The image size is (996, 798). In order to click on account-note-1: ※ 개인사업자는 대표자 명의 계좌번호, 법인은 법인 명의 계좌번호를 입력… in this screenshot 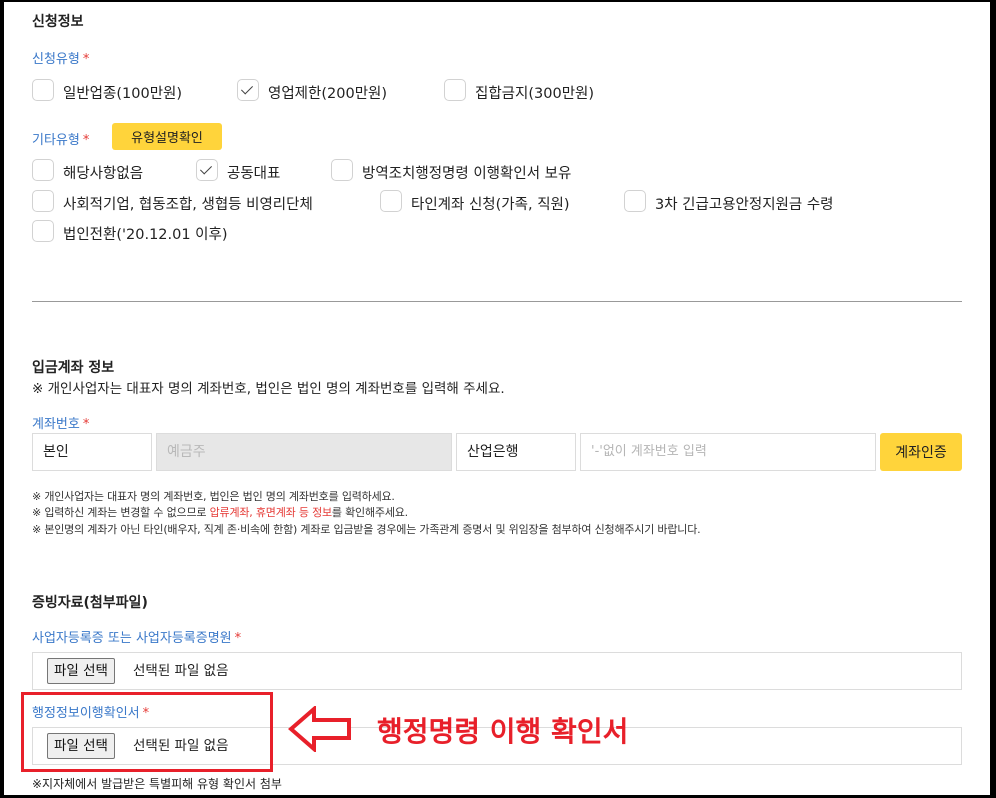, I will do `click(213, 496)`.